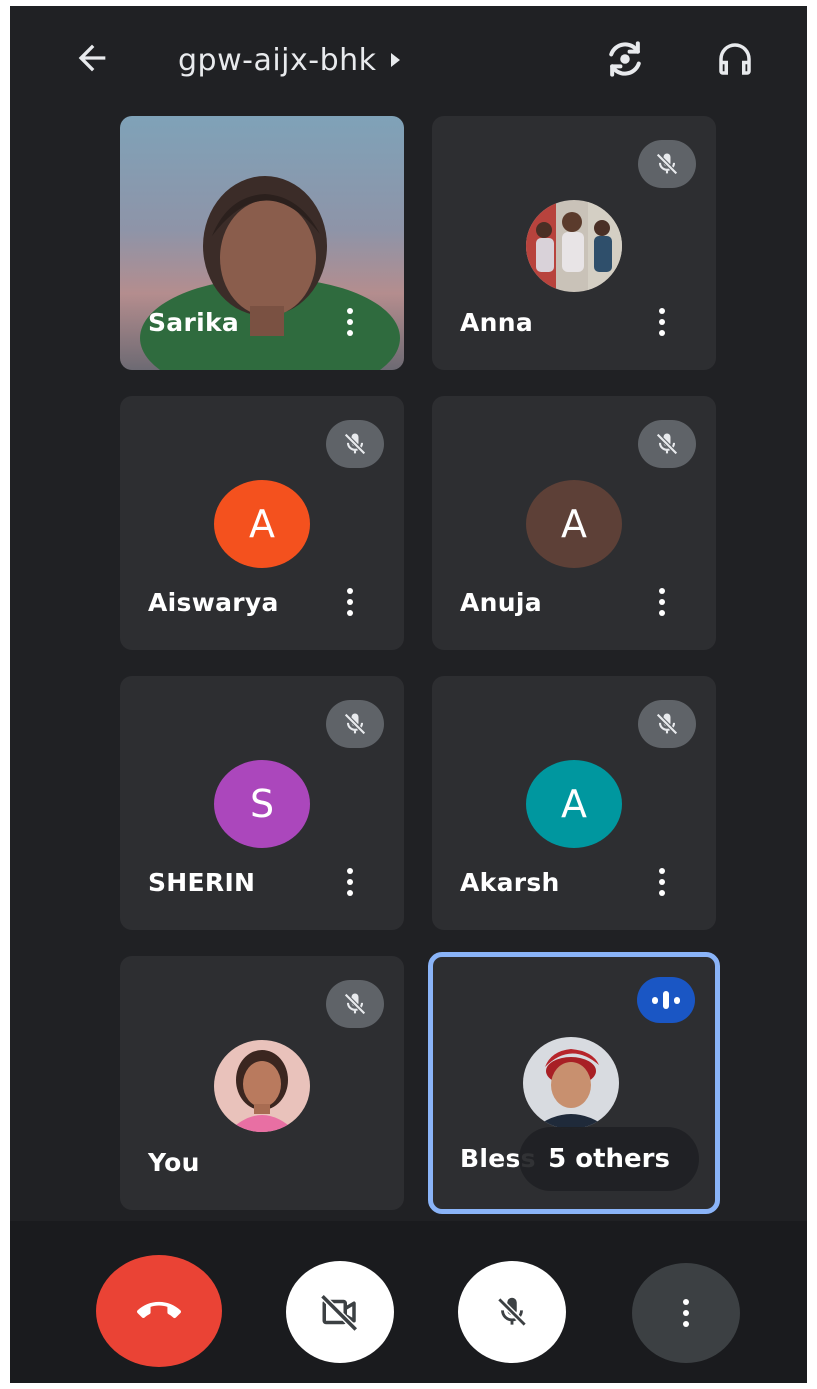  I want to click on mic-toggle-button, so click(512, 1312).